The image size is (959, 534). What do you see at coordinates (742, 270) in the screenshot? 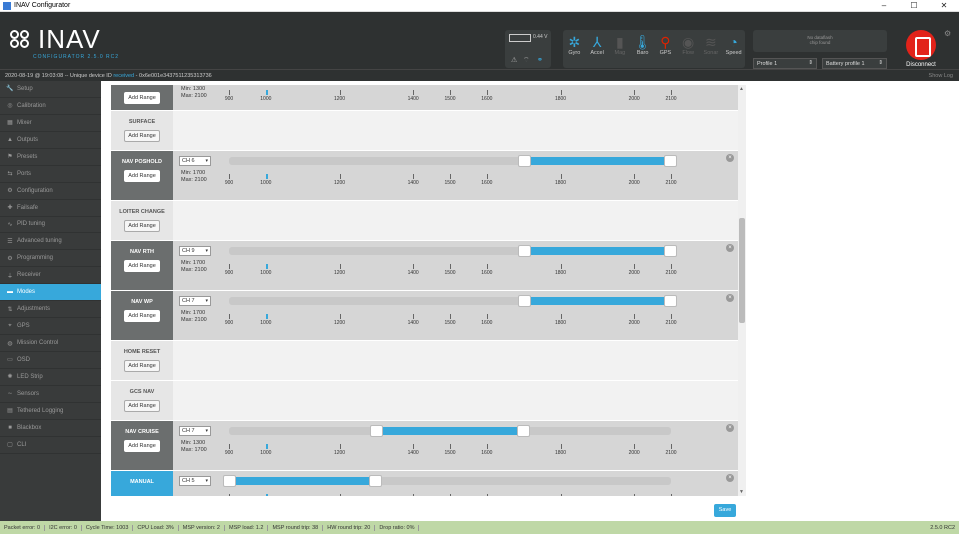
I see `scrollbar-thumb` at bounding box center [742, 270].